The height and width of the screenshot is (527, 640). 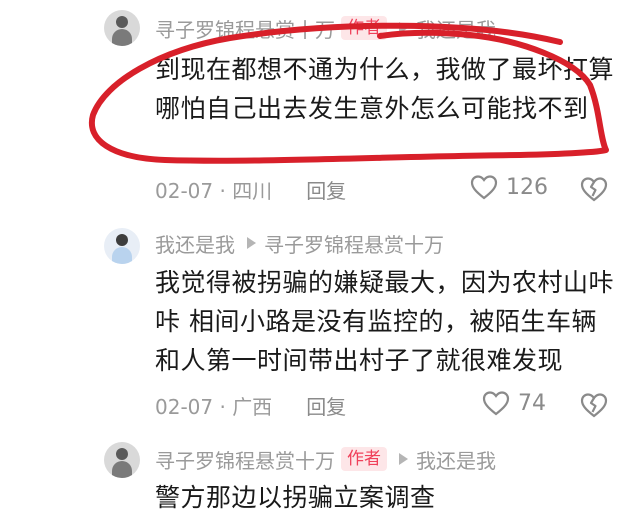 What do you see at coordinates (514, 403) in the screenshot?
I see `like-button: 74` at bounding box center [514, 403].